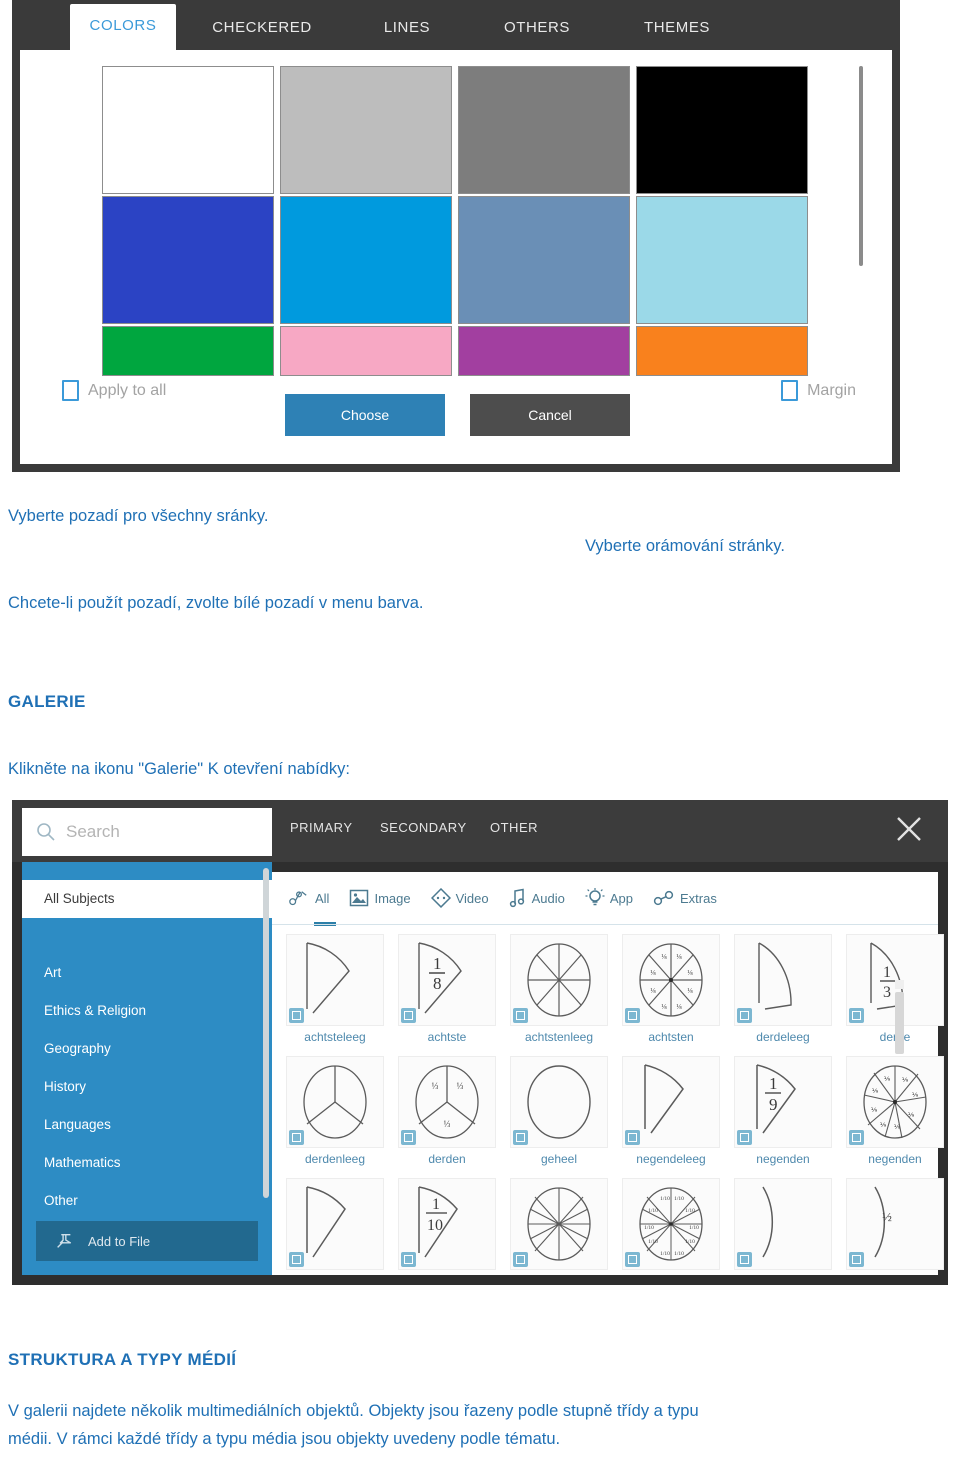 The height and width of the screenshot is (1460, 960). I want to click on cancel-button: Cancel, so click(550, 415).